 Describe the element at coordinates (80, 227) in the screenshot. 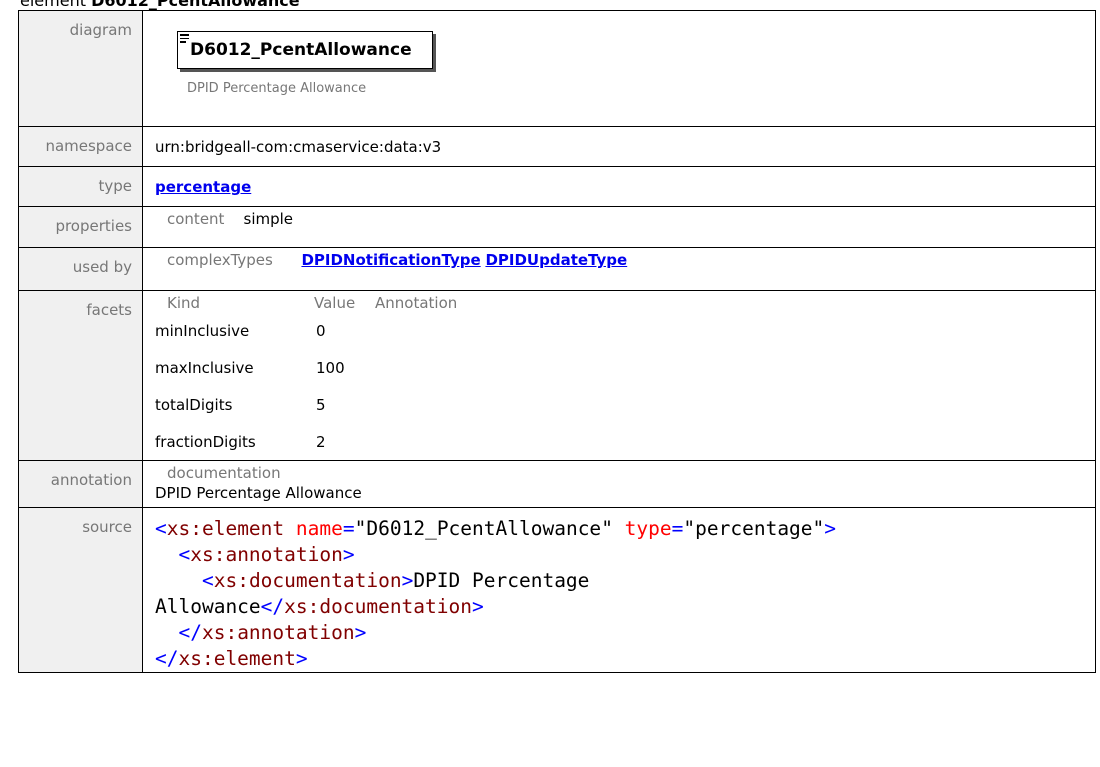

I see `properties-label: properties` at that location.